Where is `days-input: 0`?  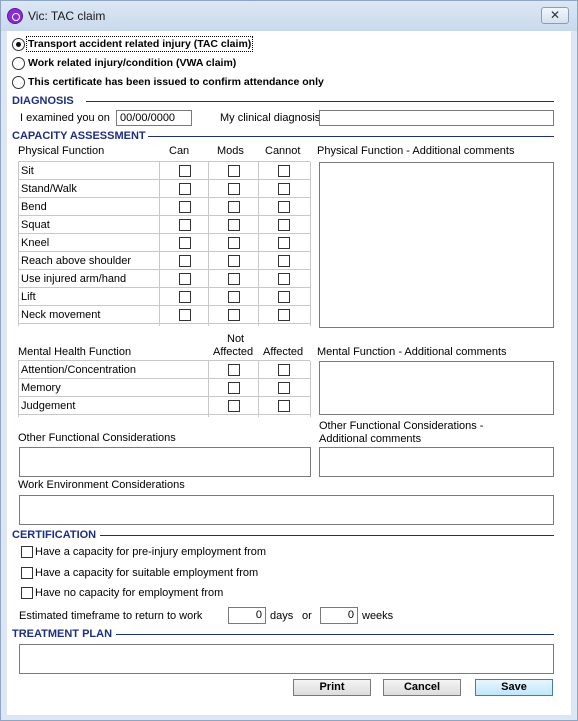 days-input: 0 is located at coordinates (247, 615).